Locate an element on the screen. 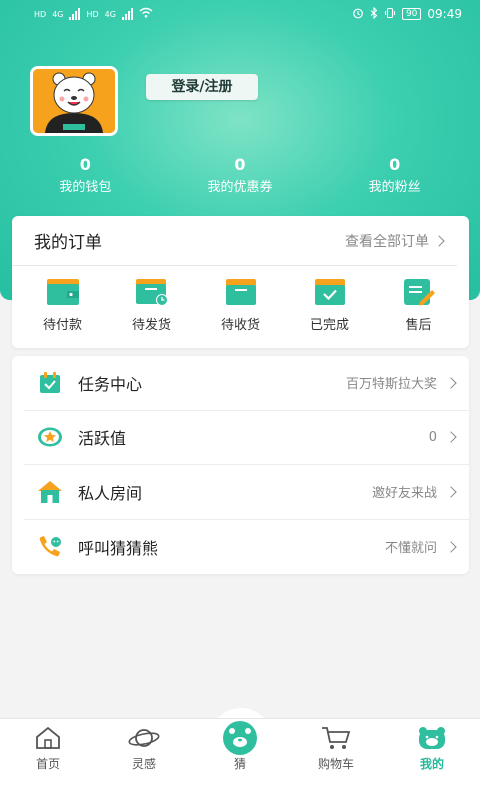  stat-label: 我的粉丝 is located at coordinates (394, 187).